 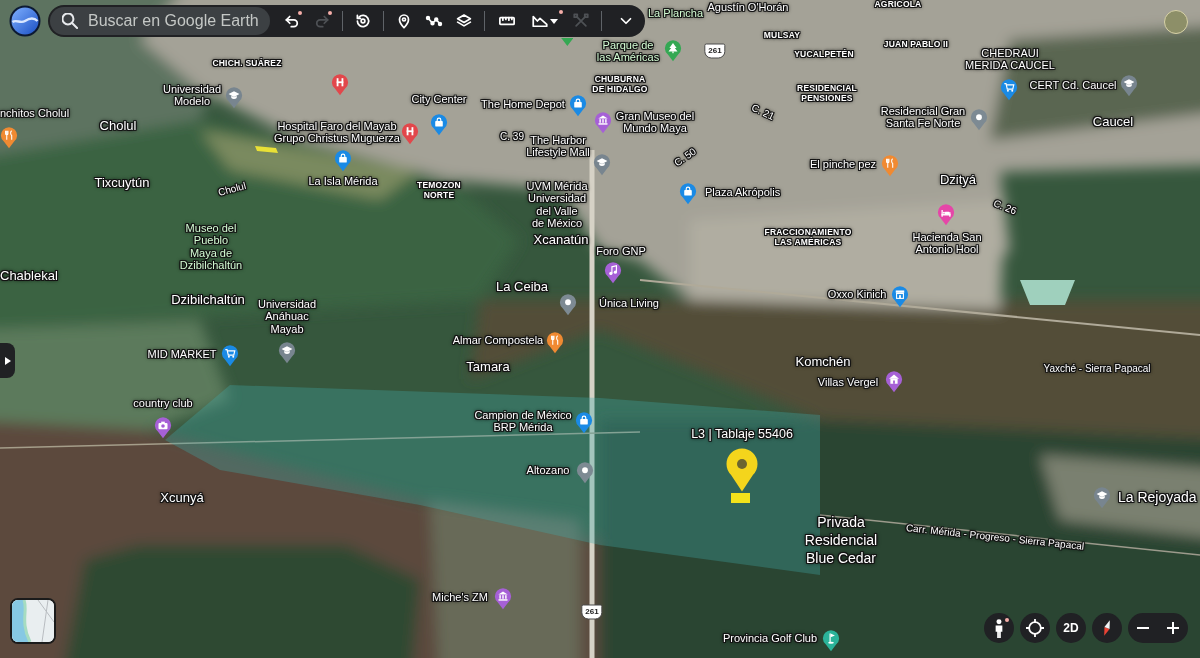 What do you see at coordinates (848, 382) in the screenshot?
I see `place-label: Villas Vergel` at bounding box center [848, 382].